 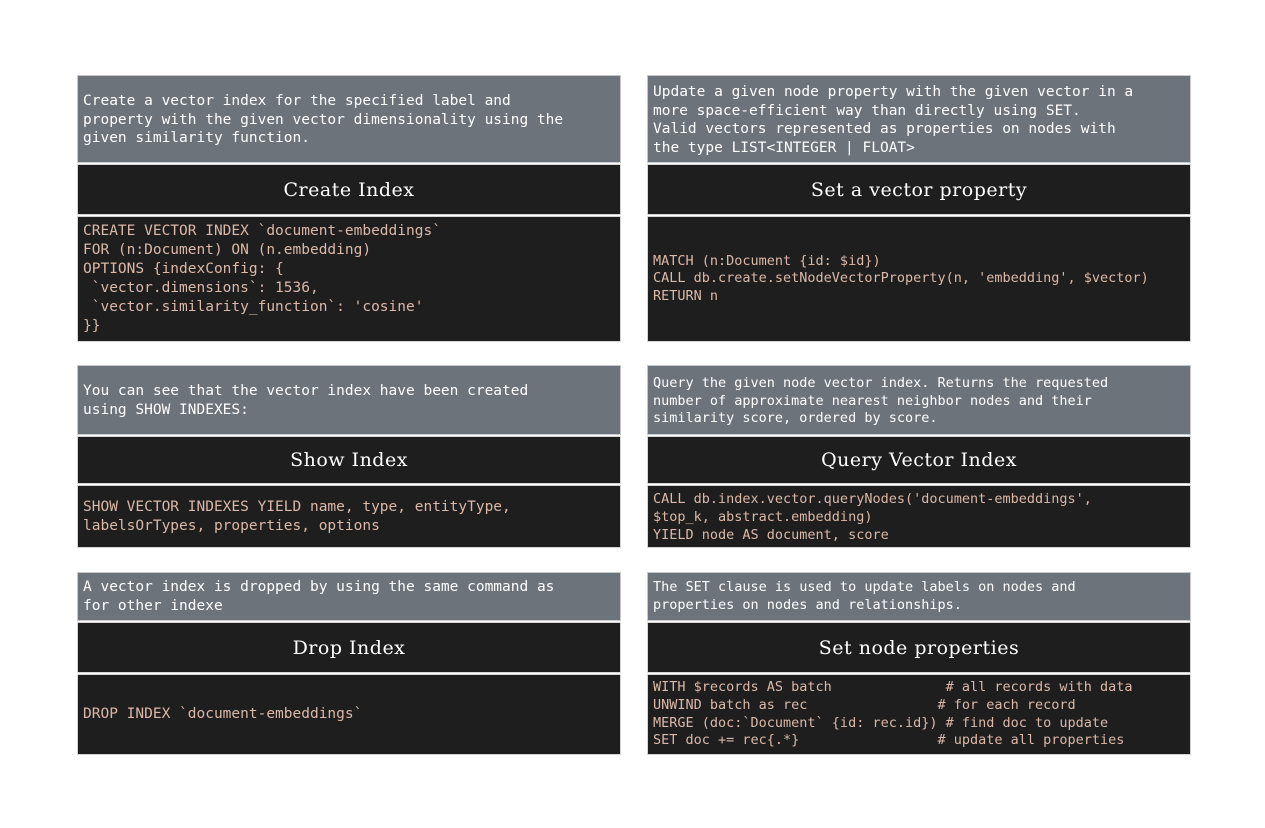 What do you see at coordinates (919, 189) in the screenshot?
I see `set-vector-title: Set a vector property` at bounding box center [919, 189].